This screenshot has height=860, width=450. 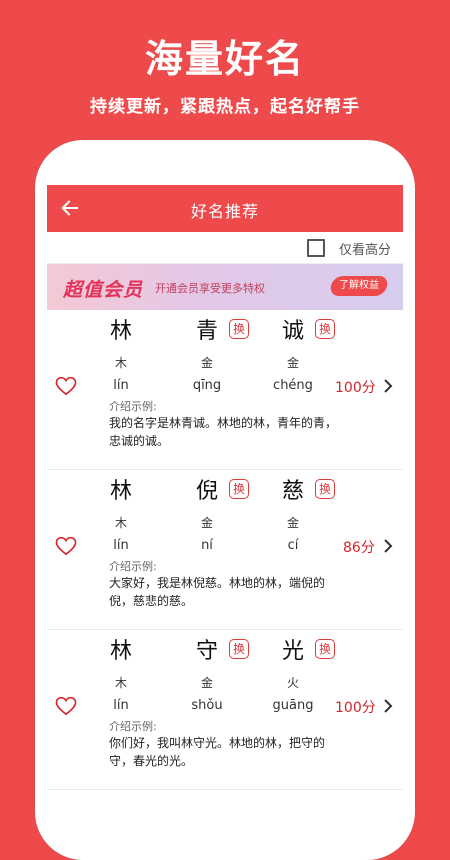 What do you see at coordinates (224, 59) in the screenshot?
I see `promo-title: 海量好名` at bounding box center [224, 59].